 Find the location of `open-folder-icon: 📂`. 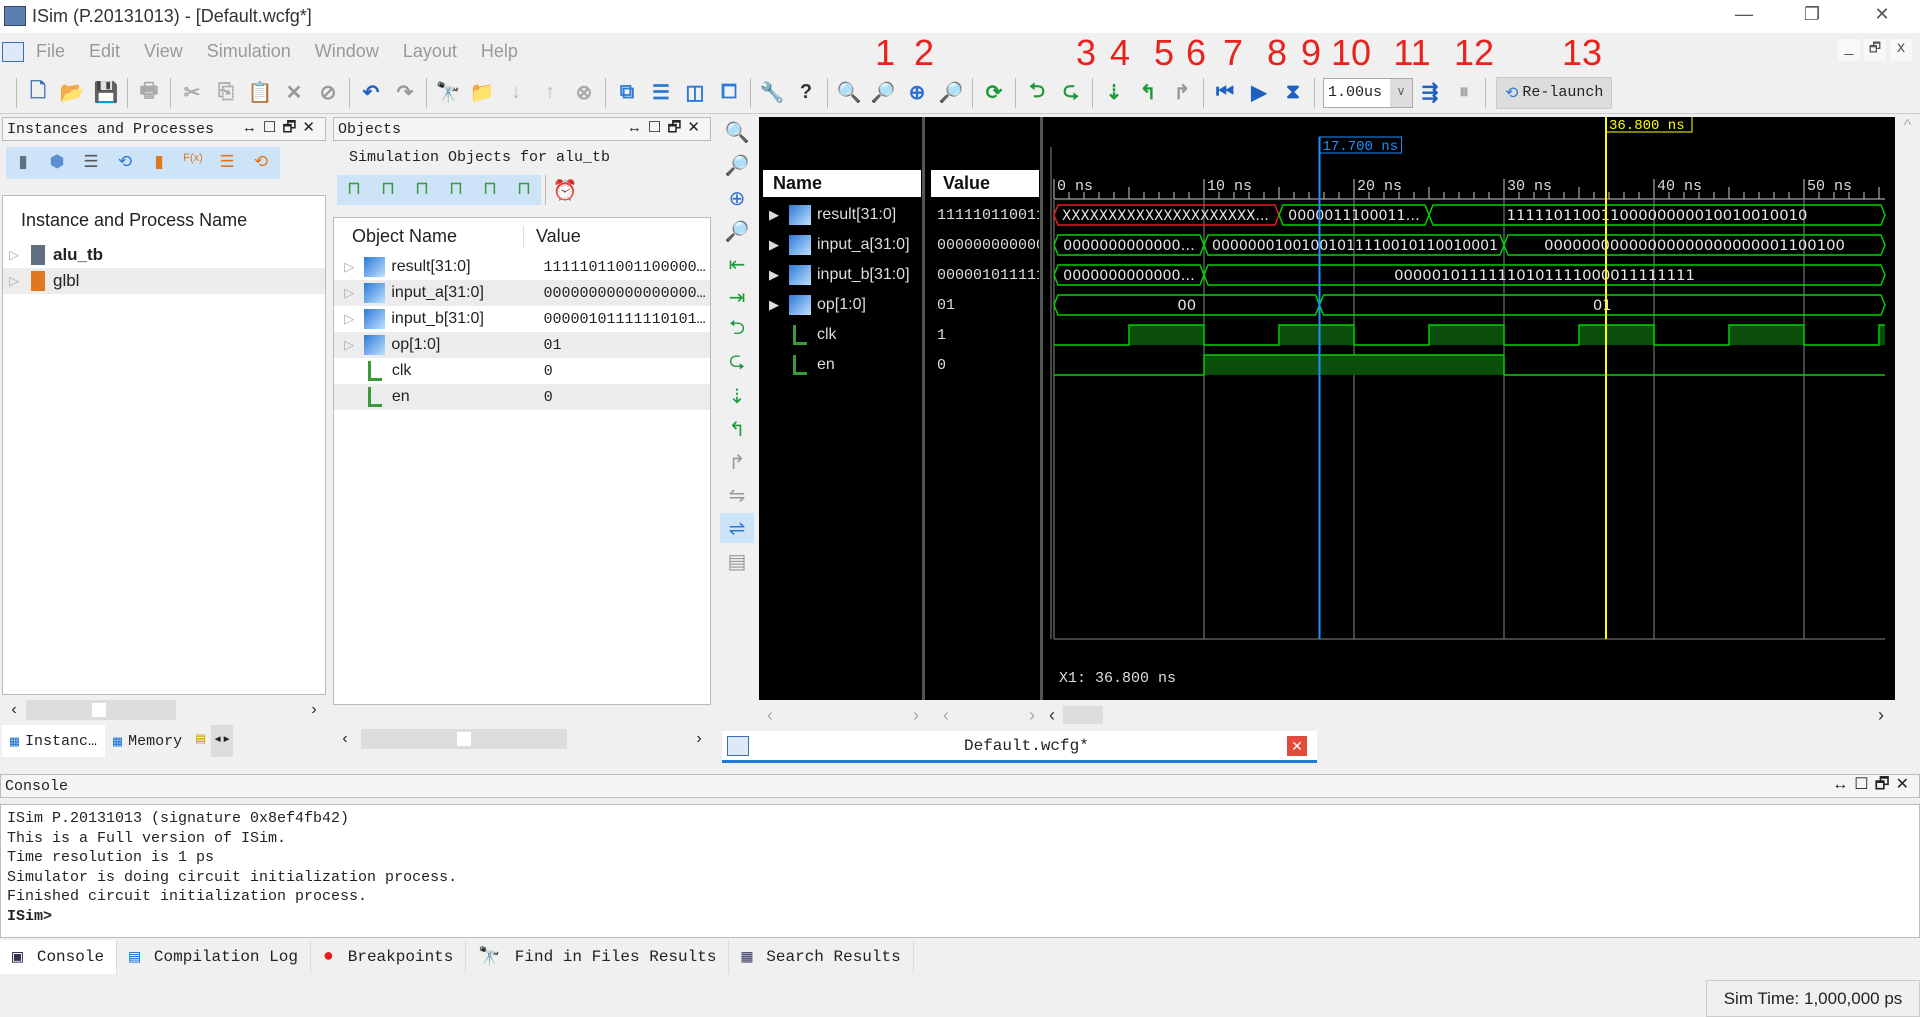

open-folder-icon: 📂 is located at coordinates (72, 93).